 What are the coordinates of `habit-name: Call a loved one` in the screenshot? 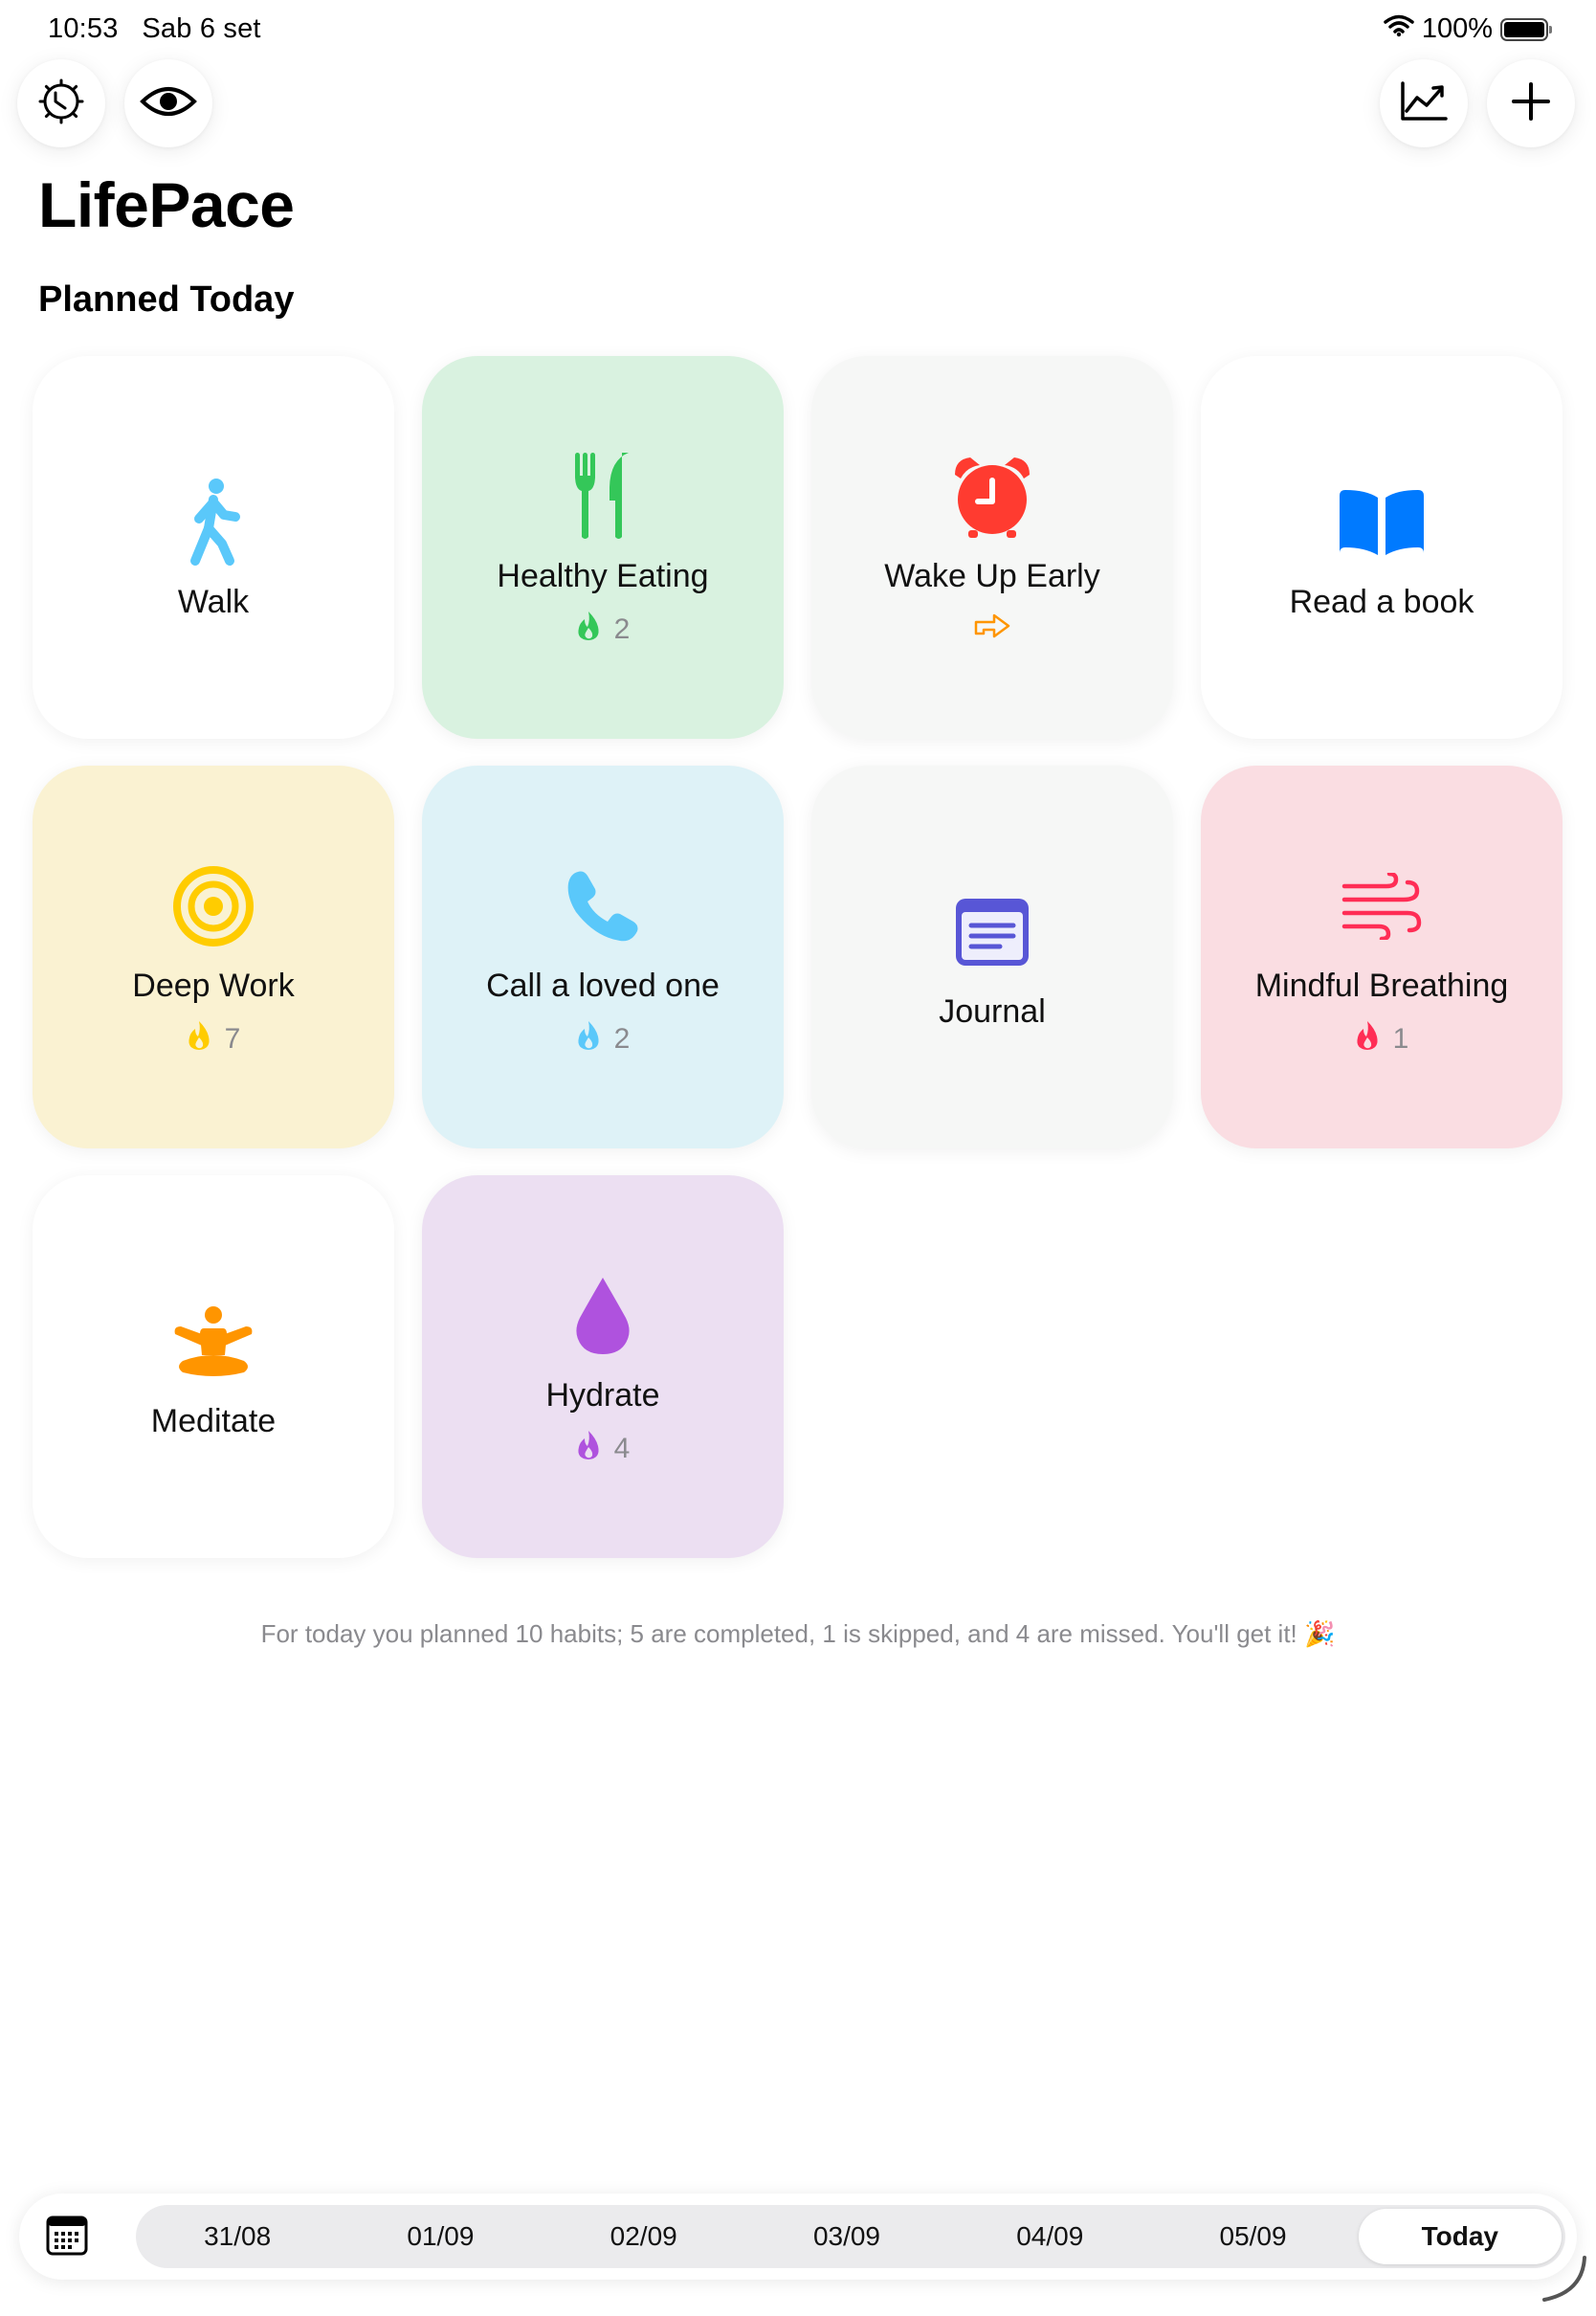 It's located at (603, 985).